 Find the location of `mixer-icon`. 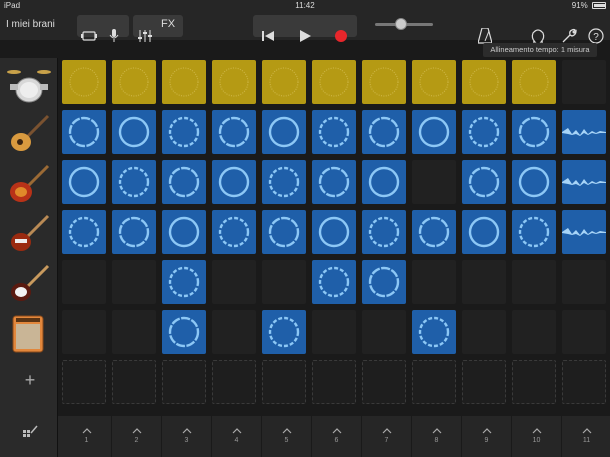

mixer-icon is located at coordinates (145, 36).